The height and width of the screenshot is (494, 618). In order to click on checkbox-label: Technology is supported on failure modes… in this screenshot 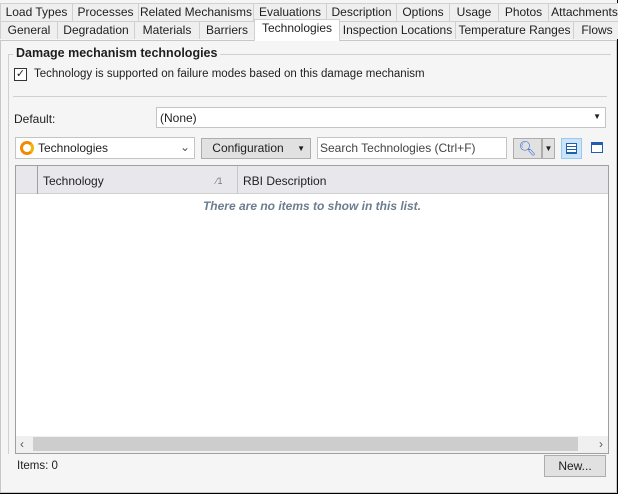, I will do `click(229, 74)`.